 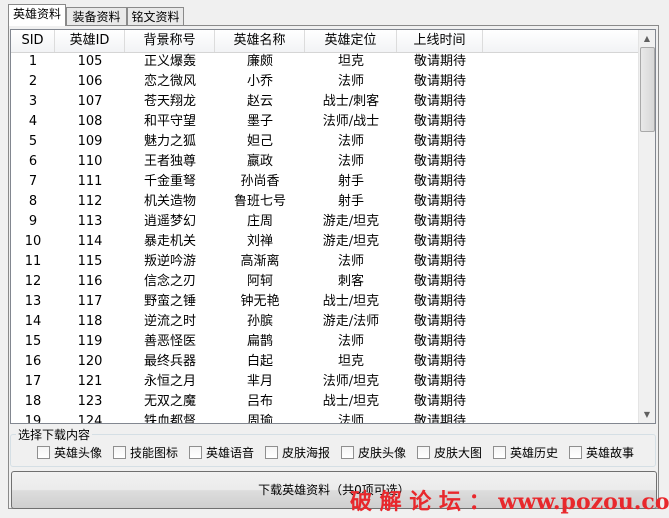 What do you see at coordinates (351, 241) in the screenshot?
I see `cell-role: 游走/坦克` at bounding box center [351, 241].